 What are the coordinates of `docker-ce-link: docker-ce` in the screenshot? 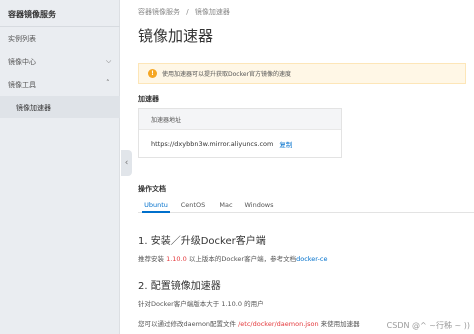 It's located at (311, 259).